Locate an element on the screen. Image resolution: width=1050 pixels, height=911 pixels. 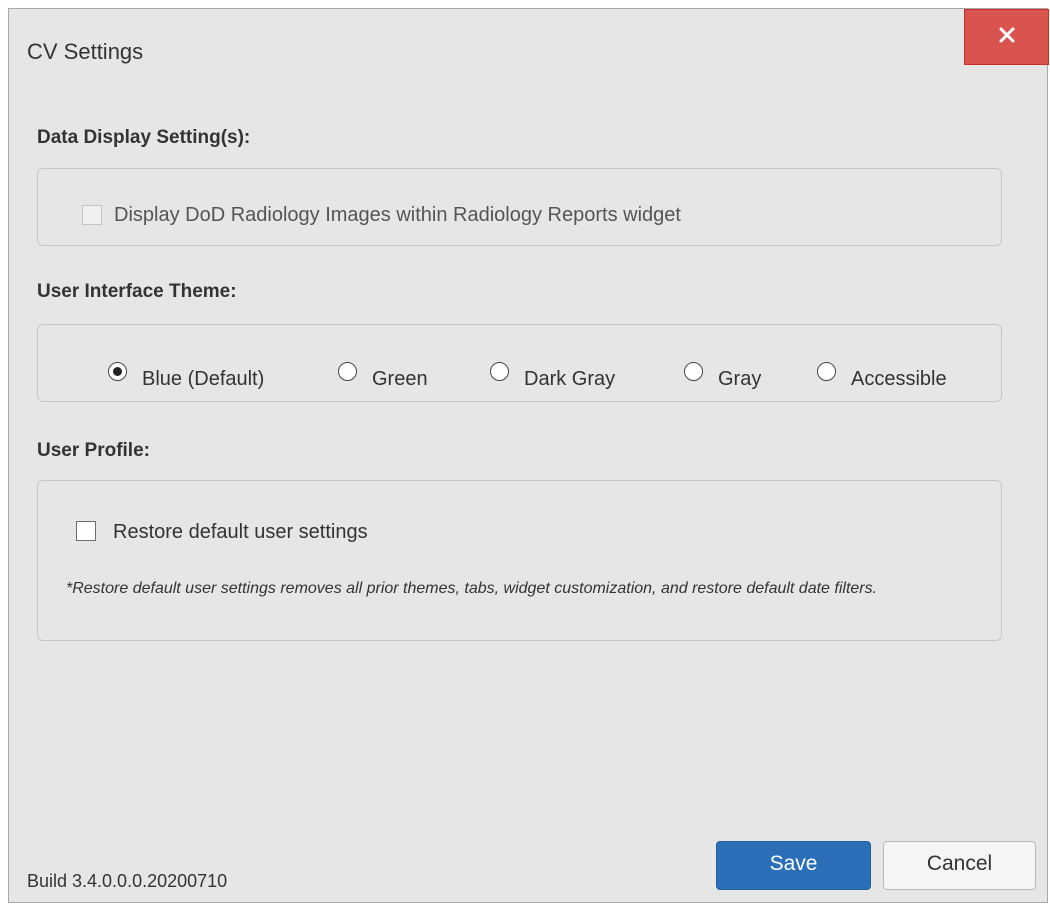
theme-label-gray: Gray is located at coordinates (740, 379).